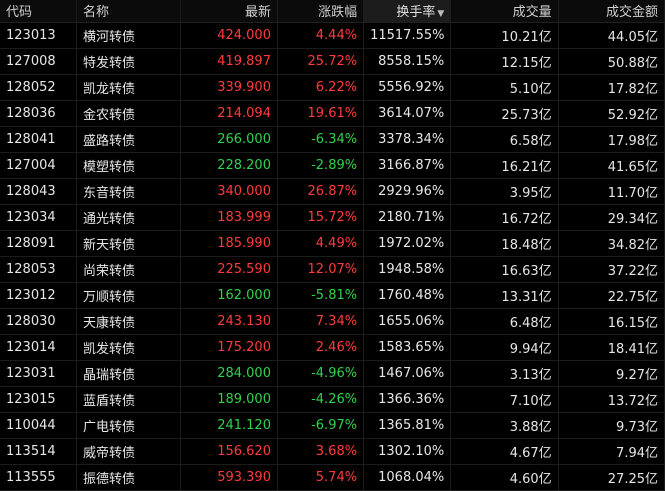  What do you see at coordinates (611, 269) in the screenshot?
I see `row-amount: 37.22亿` at bounding box center [611, 269].